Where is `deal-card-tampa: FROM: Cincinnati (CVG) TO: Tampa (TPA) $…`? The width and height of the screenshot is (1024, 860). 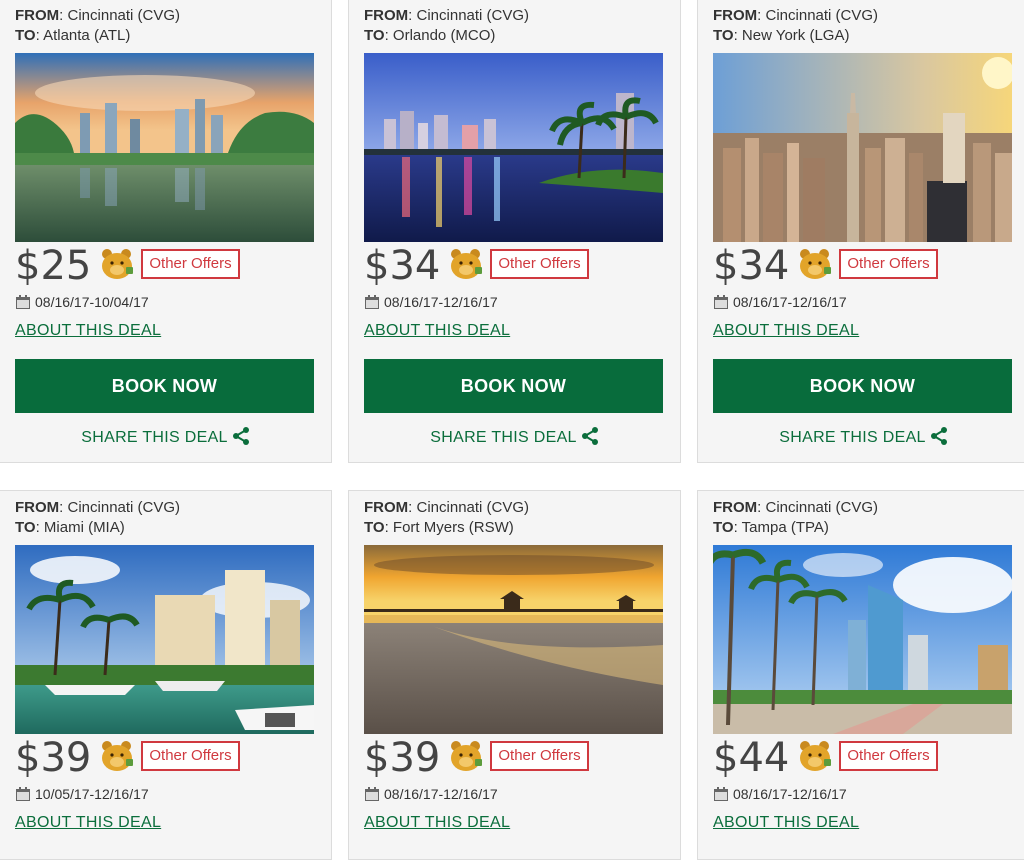 deal-card-tampa: FROM: Cincinnati (CVG) TO: Tampa (TPA) $… is located at coordinates (860, 675).